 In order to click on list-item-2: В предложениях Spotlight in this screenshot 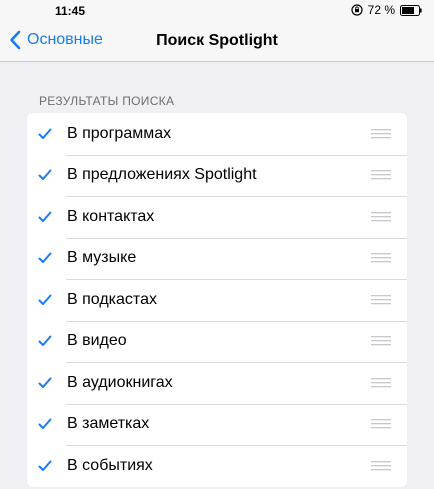, I will do `click(217, 175)`.